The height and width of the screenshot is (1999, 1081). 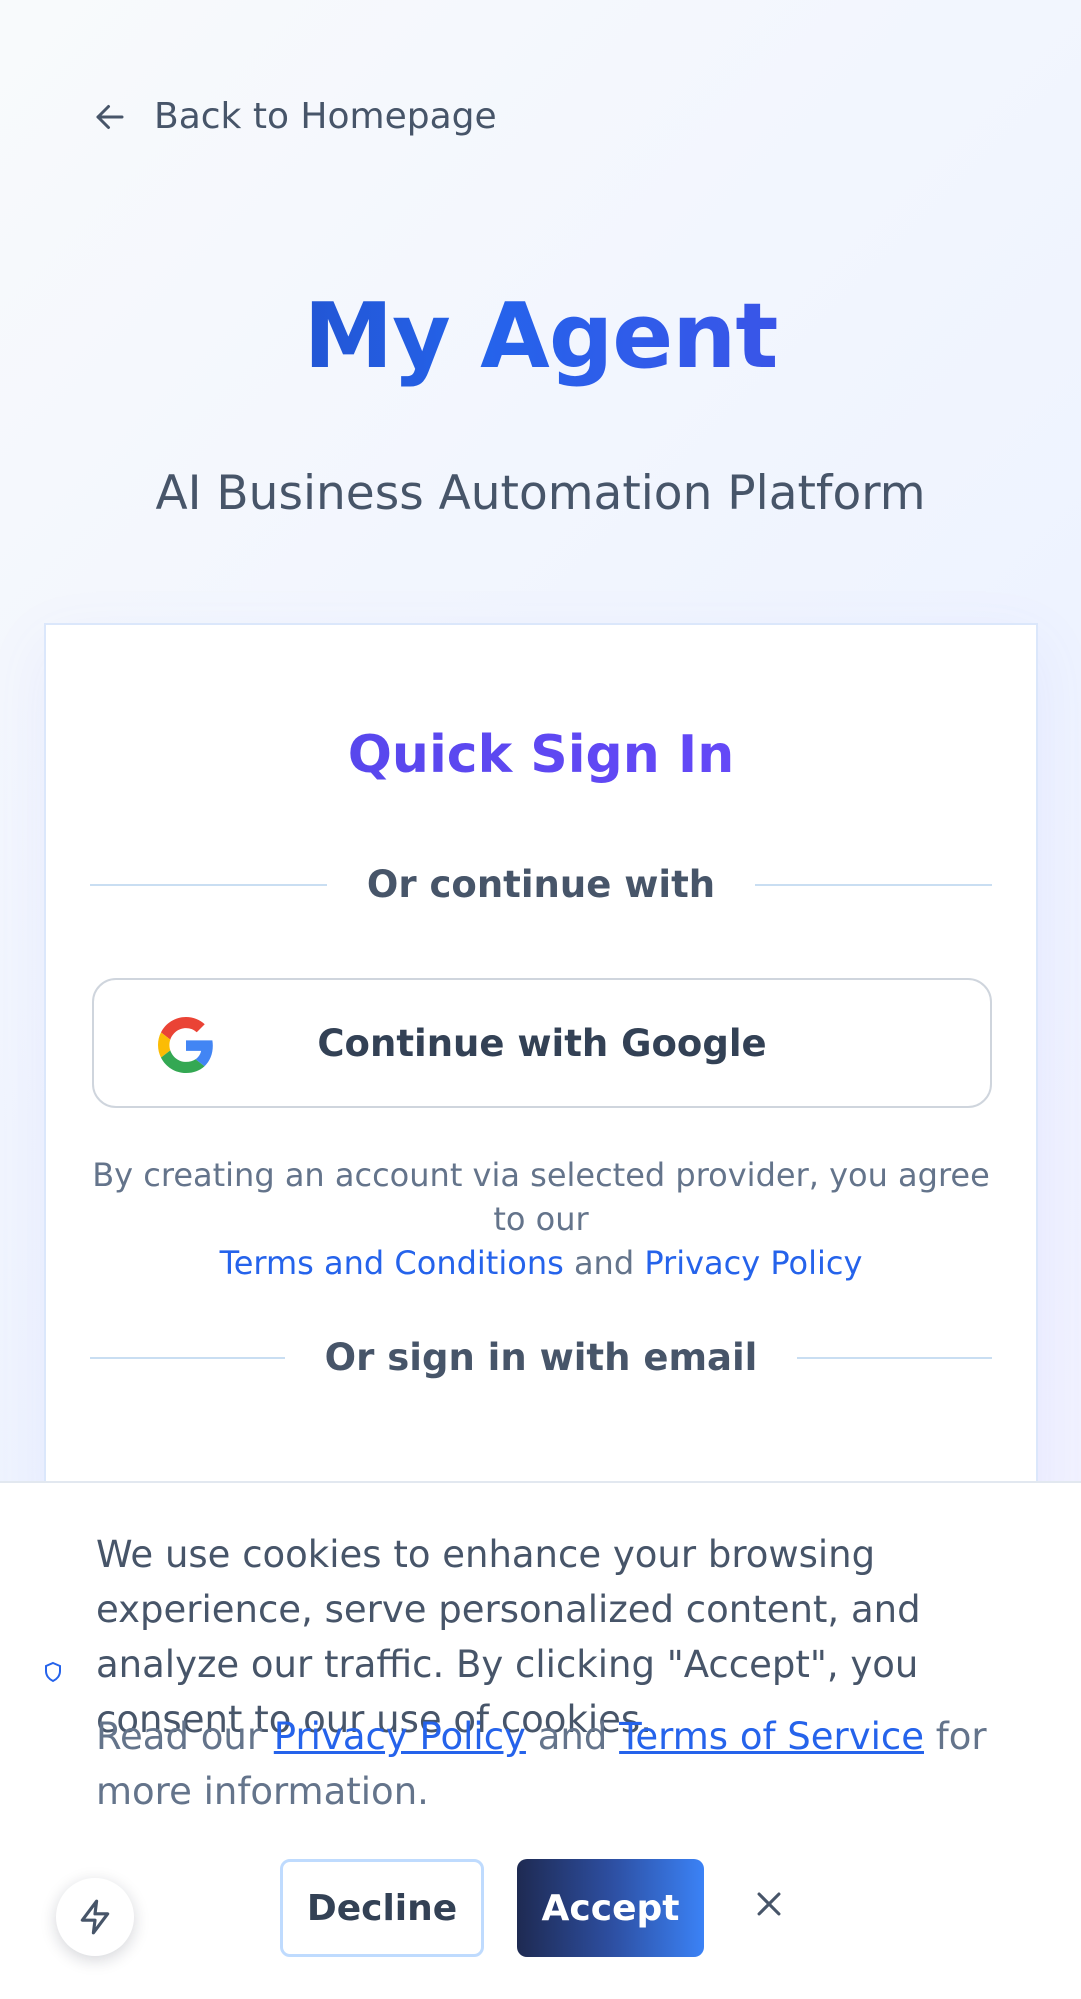 I want to click on google-logo-icon, so click(x=185, y=1045).